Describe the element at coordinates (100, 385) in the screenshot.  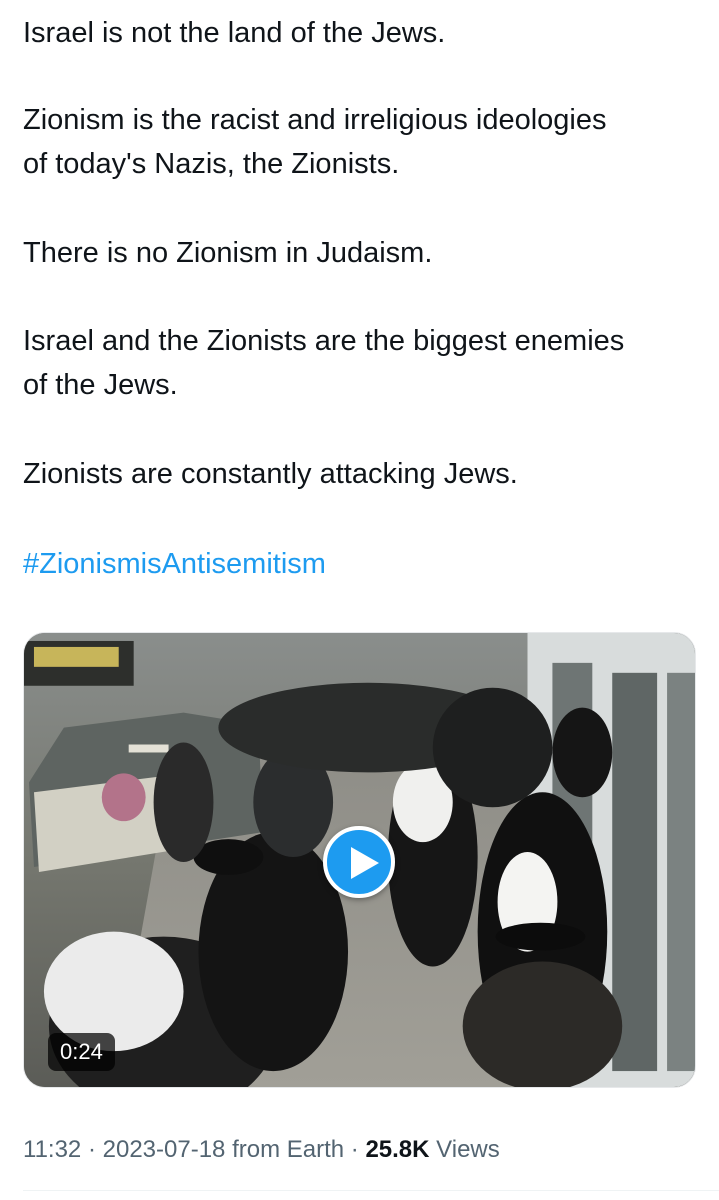
I see `tweet-text-line: of the Jews.` at that location.